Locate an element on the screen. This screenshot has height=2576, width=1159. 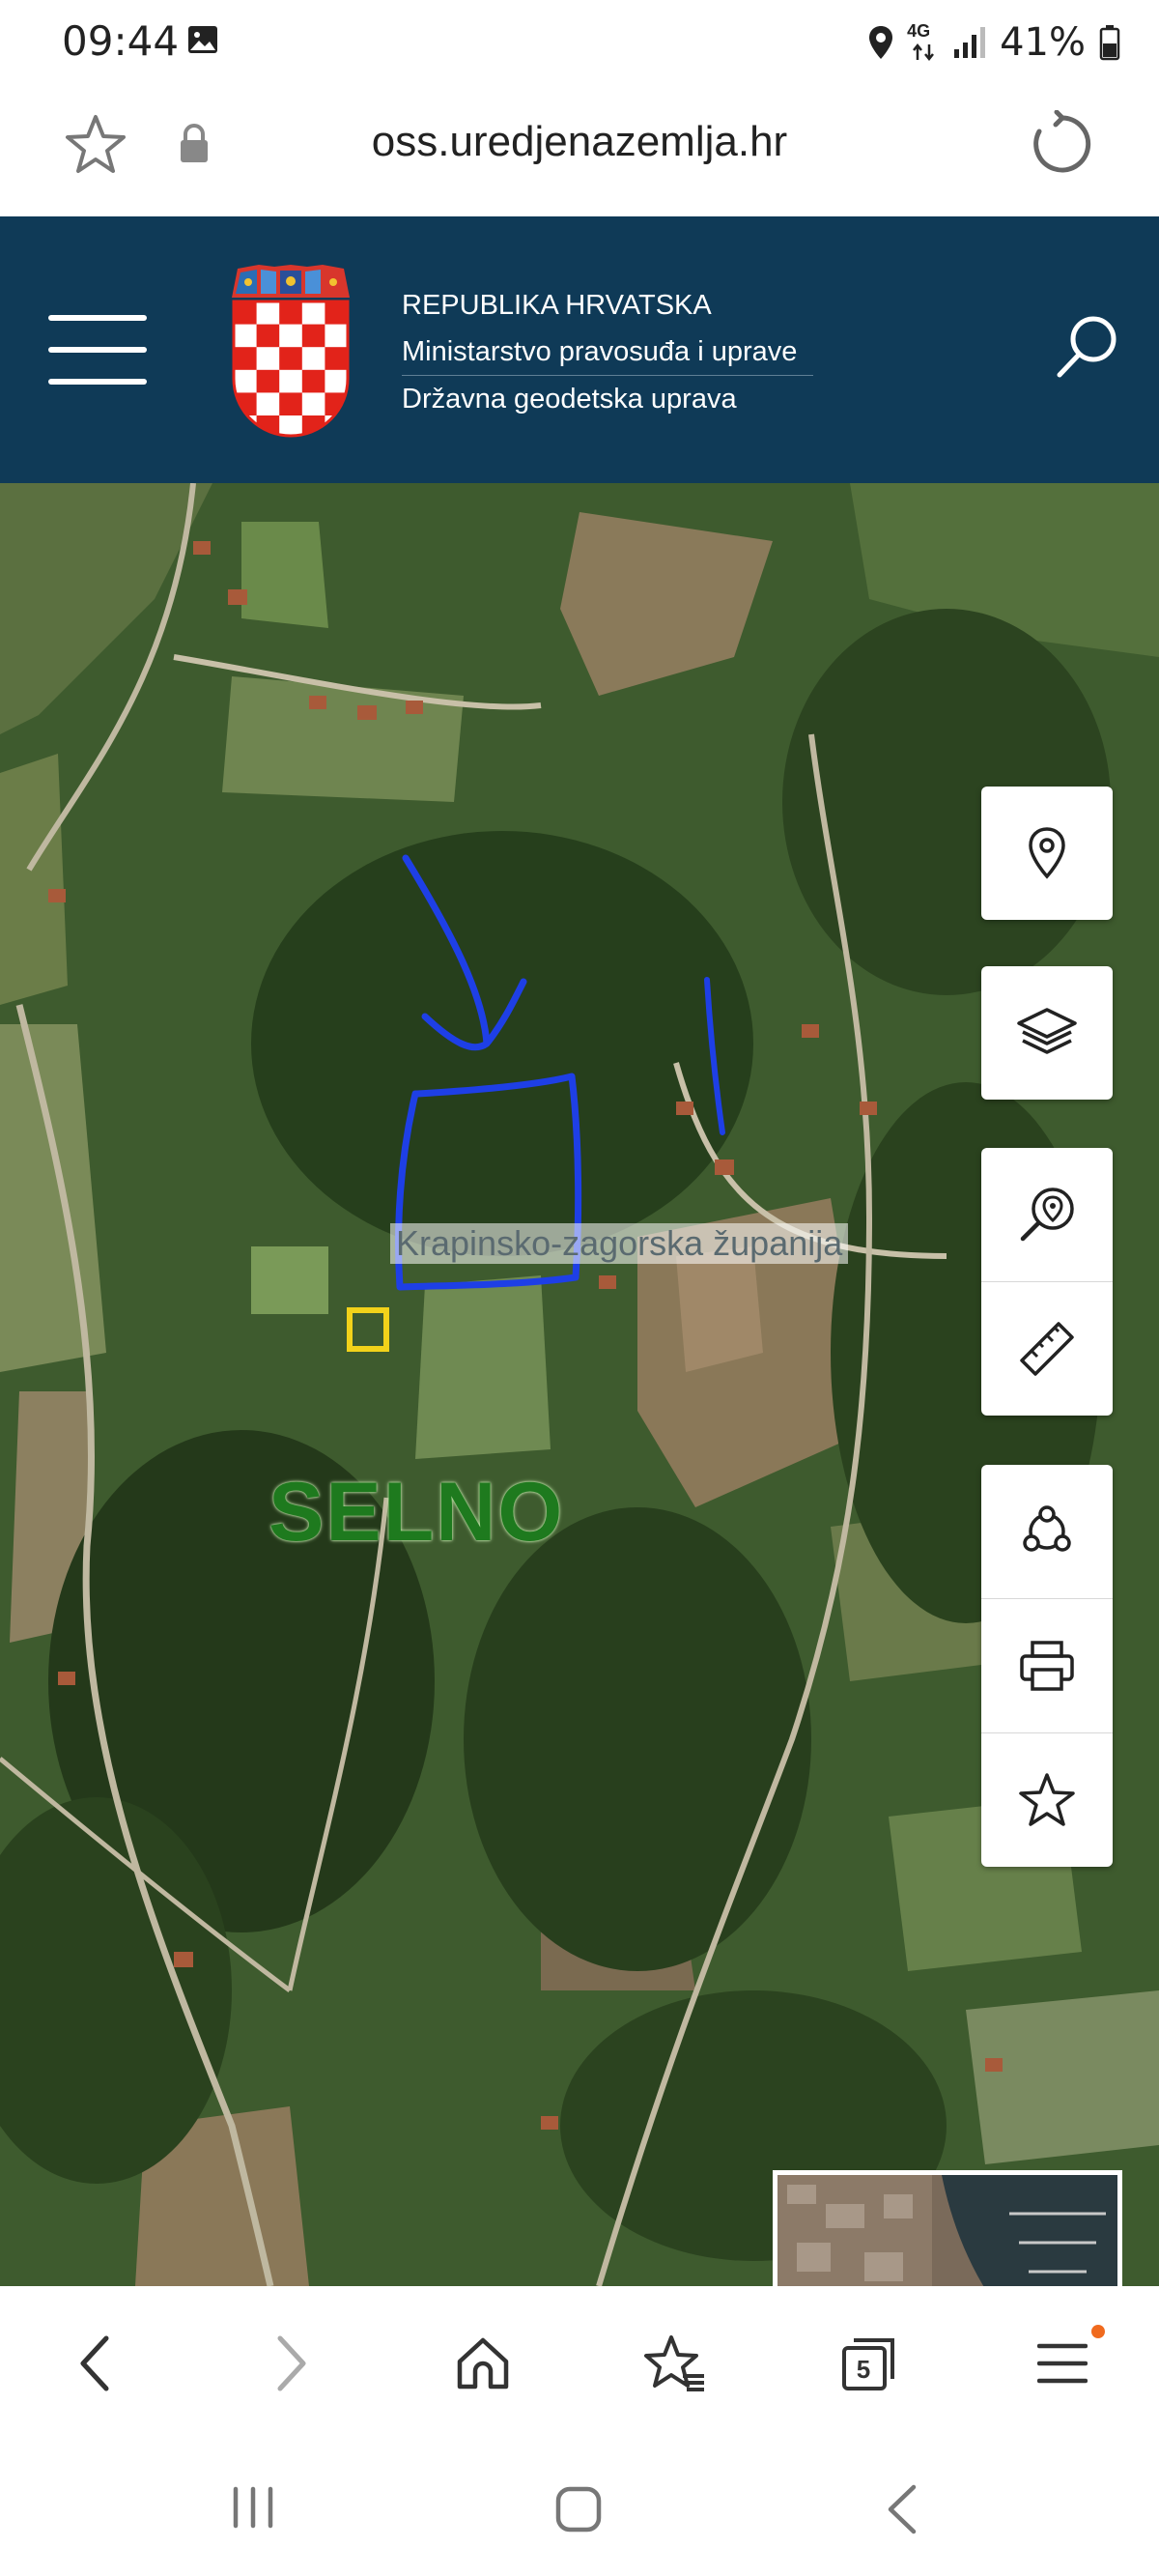
bookmarks-button is located at coordinates (676, 2364).